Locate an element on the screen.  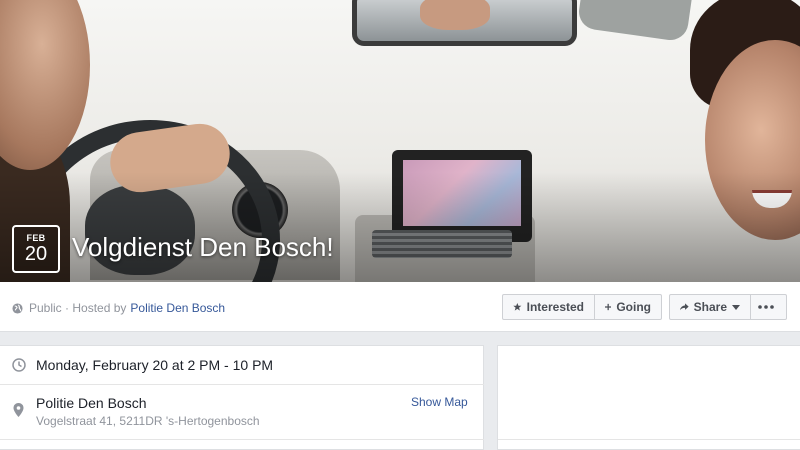
plus-icon is located at coordinates (608, 307).